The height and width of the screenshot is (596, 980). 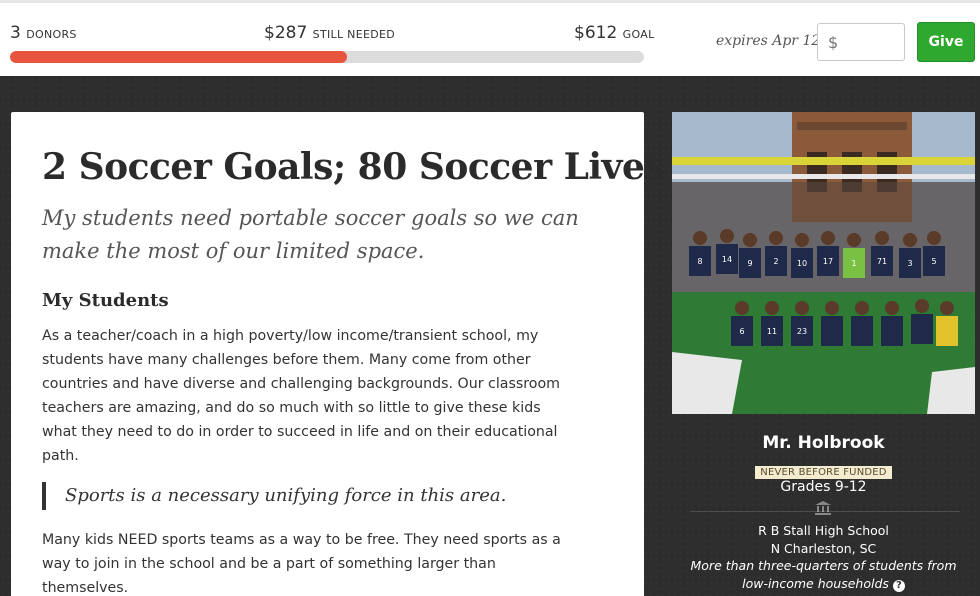 I want to click on jersey-number: 9, so click(x=749, y=263).